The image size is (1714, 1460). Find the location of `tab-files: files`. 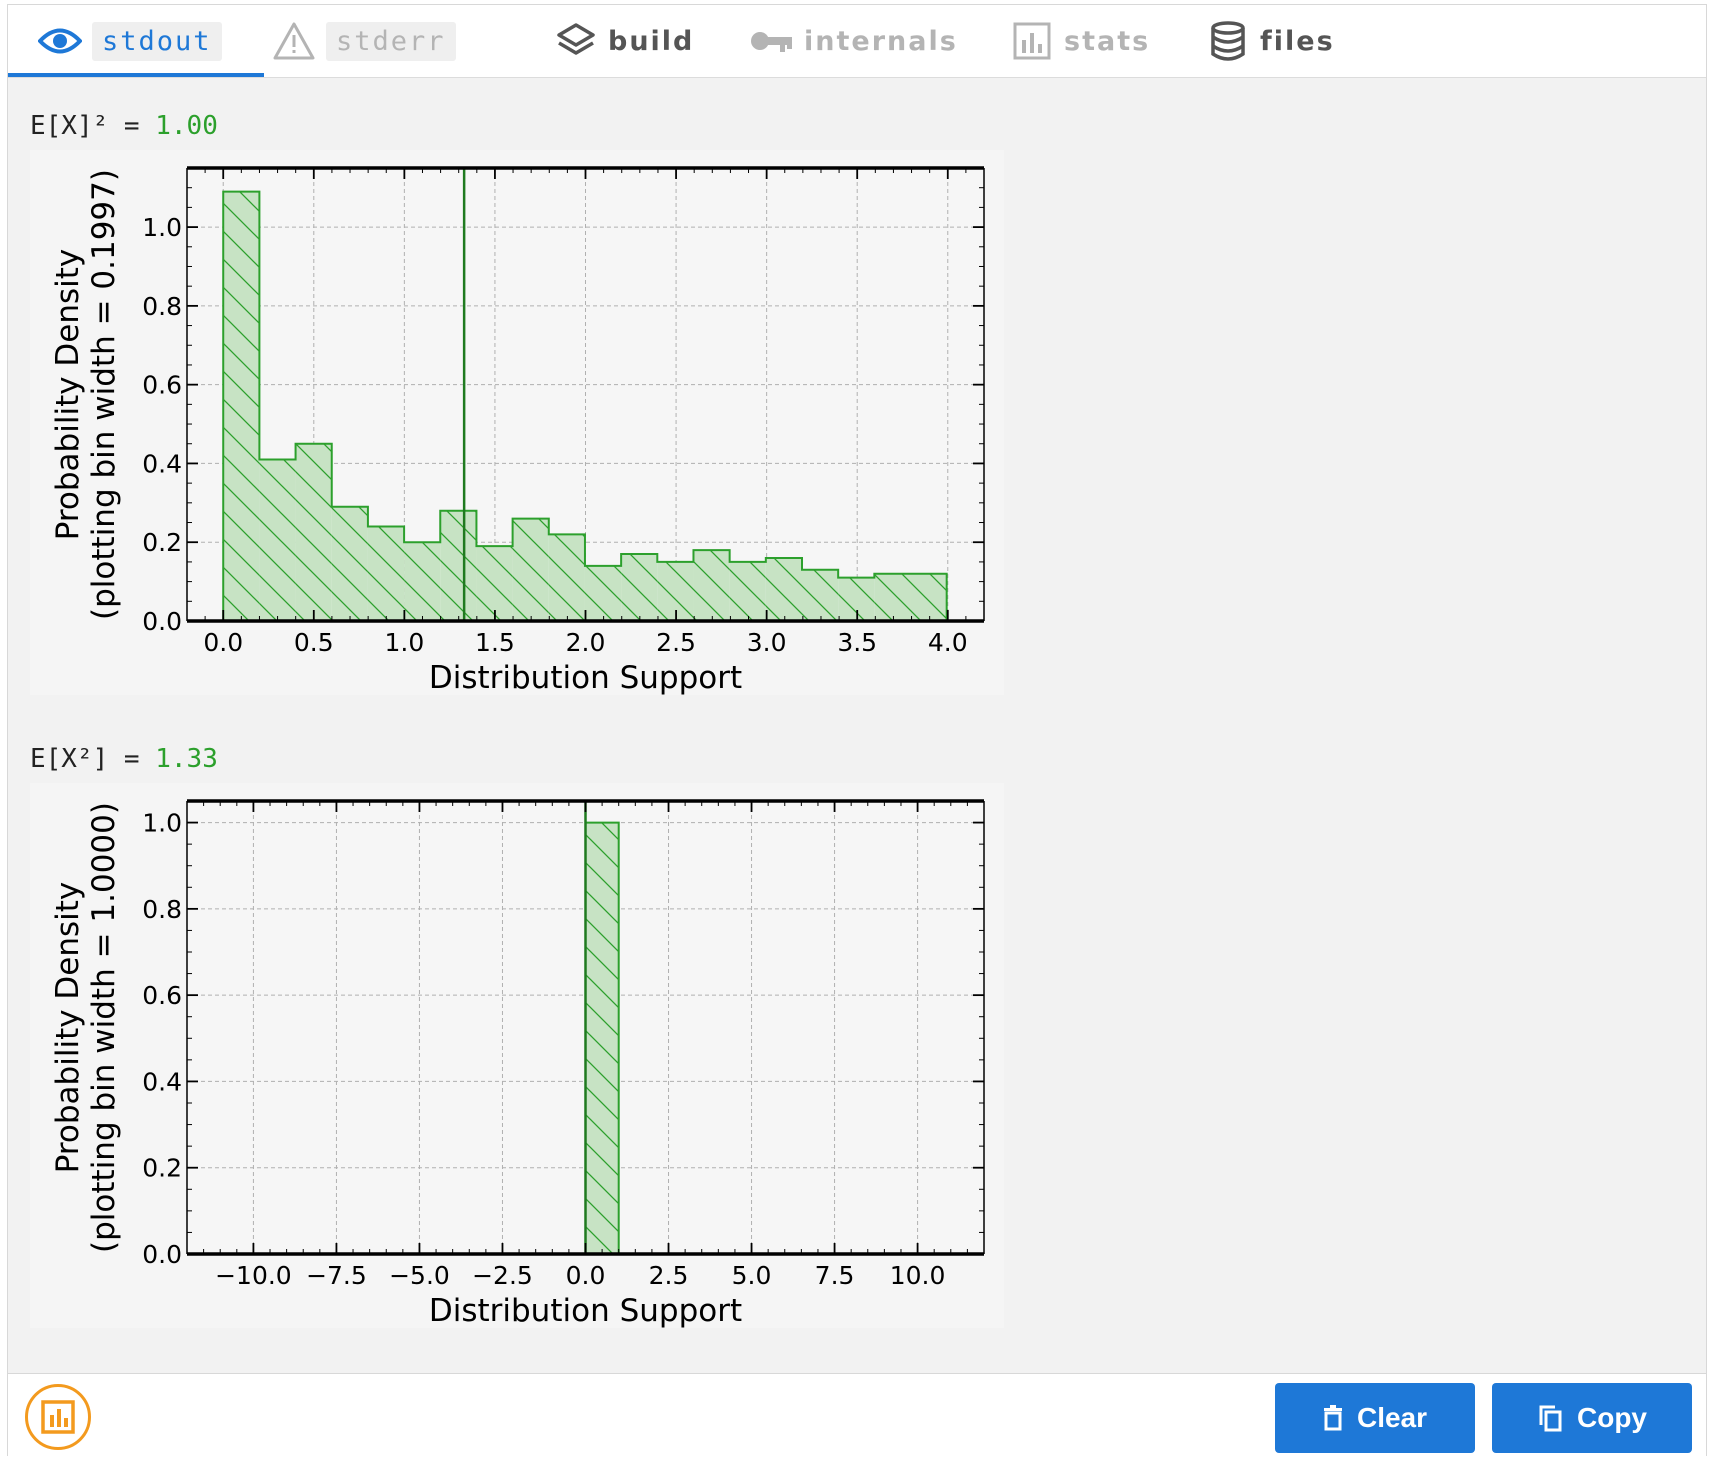

tab-files: files is located at coordinates (1270, 41).